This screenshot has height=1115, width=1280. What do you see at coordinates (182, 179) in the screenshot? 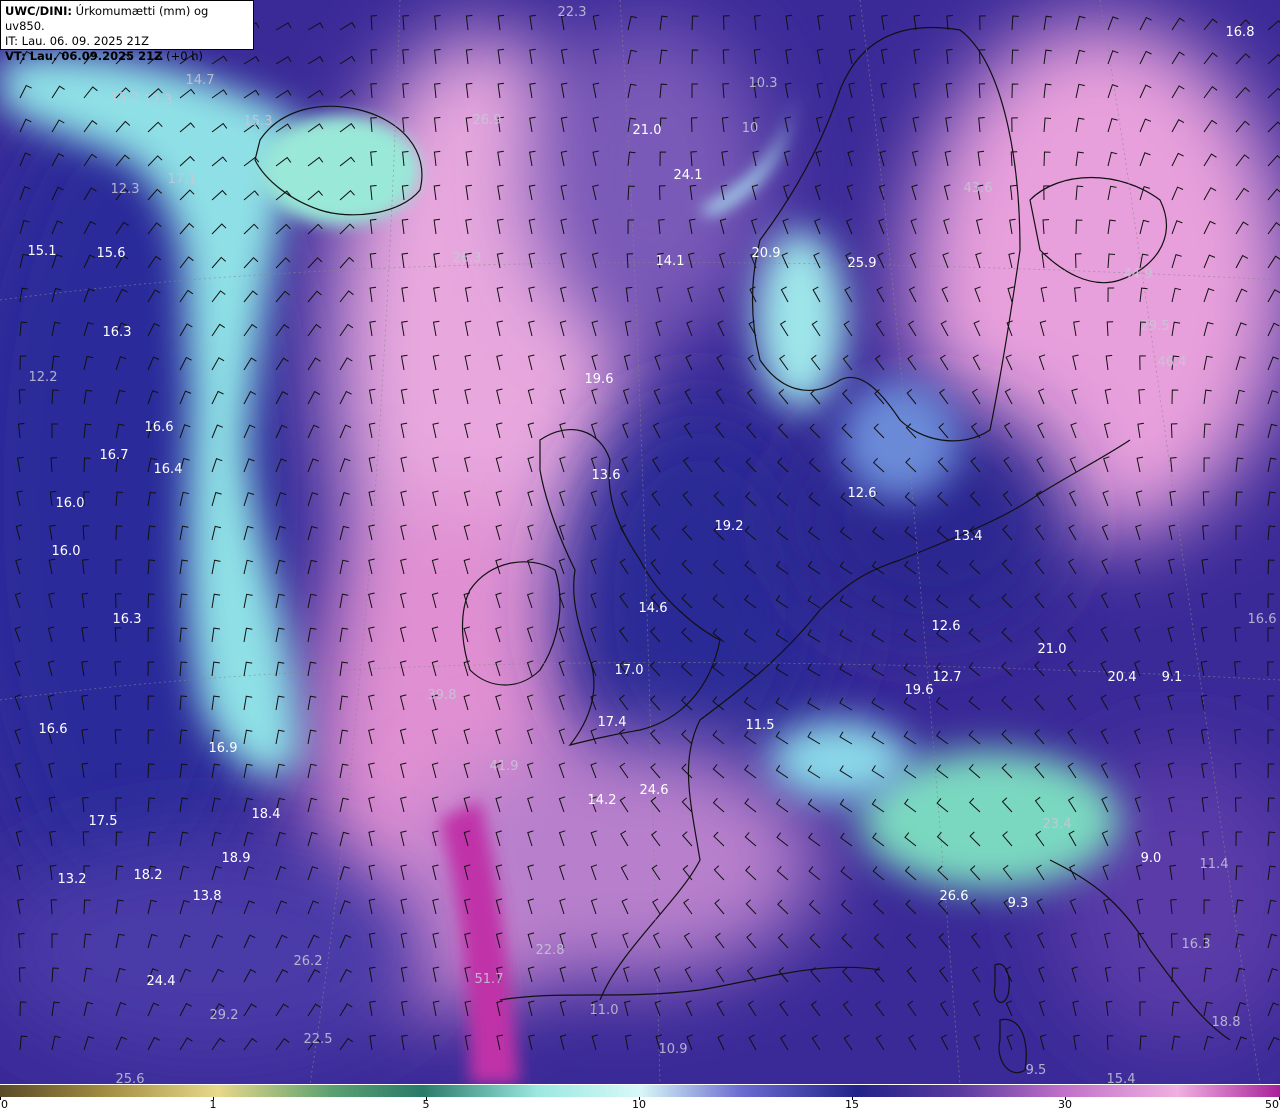
I see `value-label: 17.1` at bounding box center [182, 179].